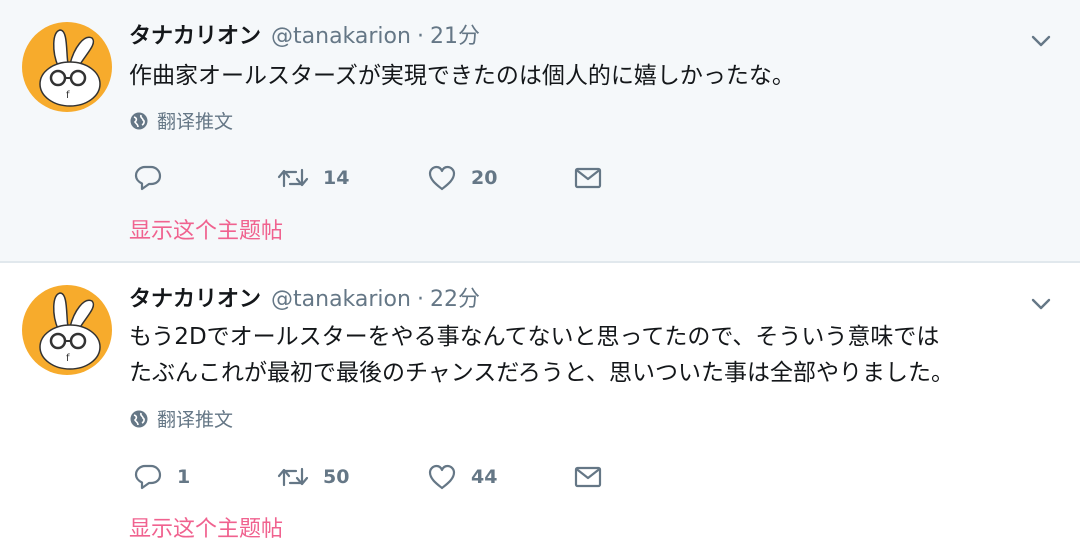  What do you see at coordinates (455, 36) in the screenshot?
I see `timestamp: 21分` at bounding box center [455, 36].